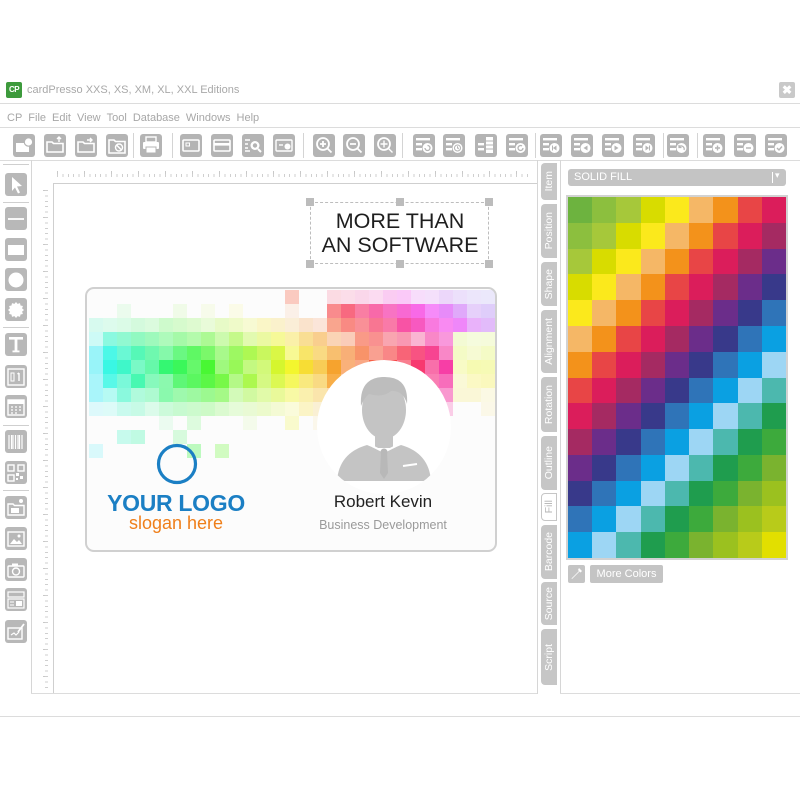 This screenshot has width=800, height=800. What do you see at coordinates (191, 145) in the screenshot?
I see `card-front-button` at bounding box center [191, 145].